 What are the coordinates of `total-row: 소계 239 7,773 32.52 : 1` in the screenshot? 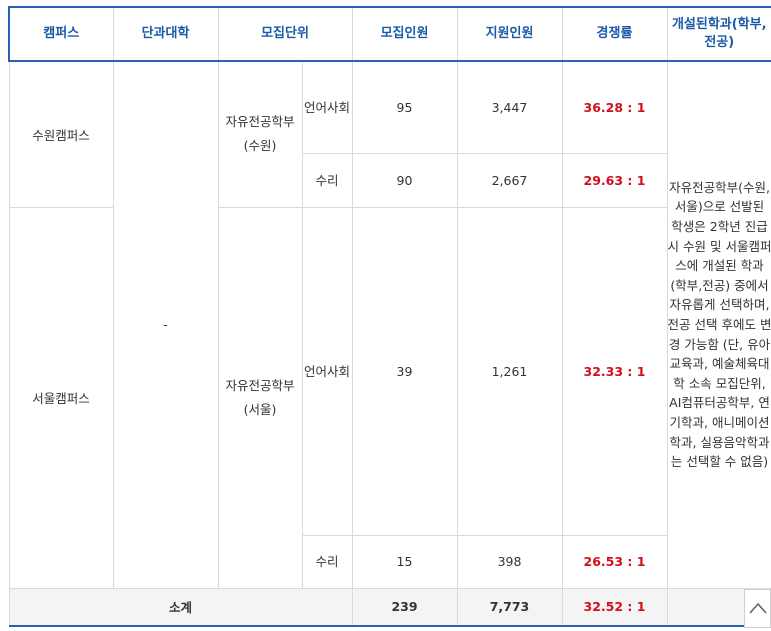 It's located at (389, 607).